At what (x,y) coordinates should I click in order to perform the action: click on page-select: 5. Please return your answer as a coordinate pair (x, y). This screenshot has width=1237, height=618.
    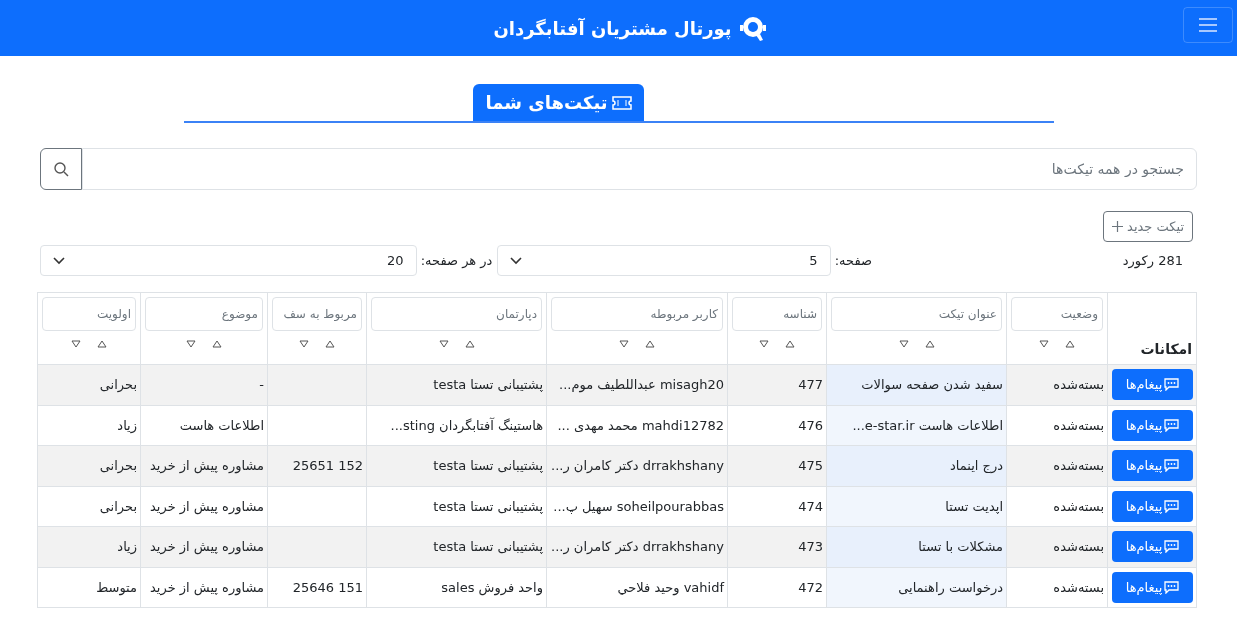
    Looking at the image, I should click on (663, 260).